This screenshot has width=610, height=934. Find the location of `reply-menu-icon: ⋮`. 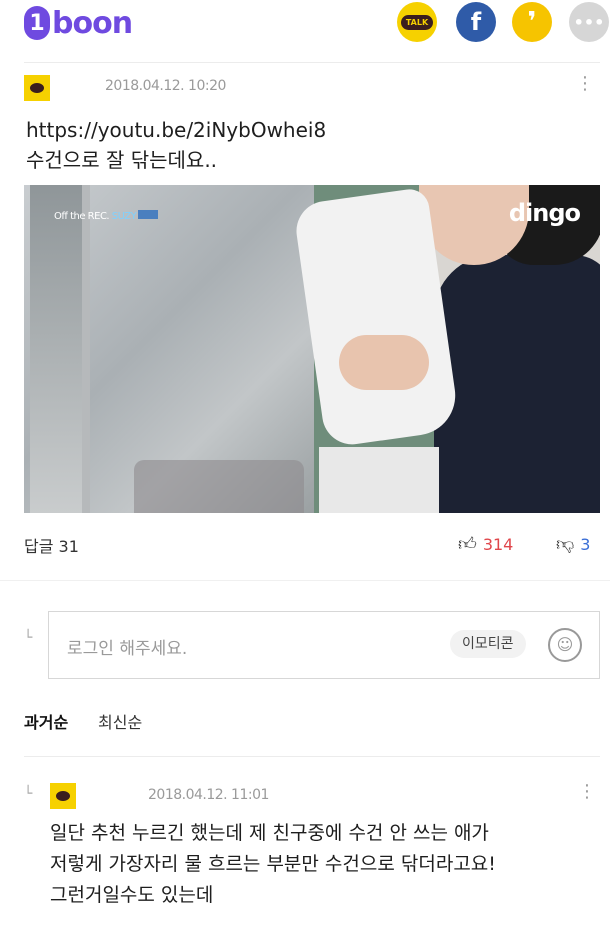

reply-menu-icon: ⋮ is located at coordinates (587, 792).